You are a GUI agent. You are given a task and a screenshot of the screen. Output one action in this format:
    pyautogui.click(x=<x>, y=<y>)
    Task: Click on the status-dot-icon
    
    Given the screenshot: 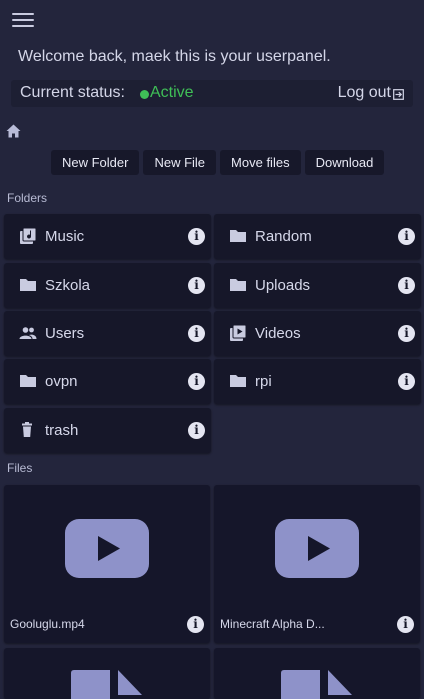 What is the action you would take?
    pyautogui.click(x=144, y=94)
    